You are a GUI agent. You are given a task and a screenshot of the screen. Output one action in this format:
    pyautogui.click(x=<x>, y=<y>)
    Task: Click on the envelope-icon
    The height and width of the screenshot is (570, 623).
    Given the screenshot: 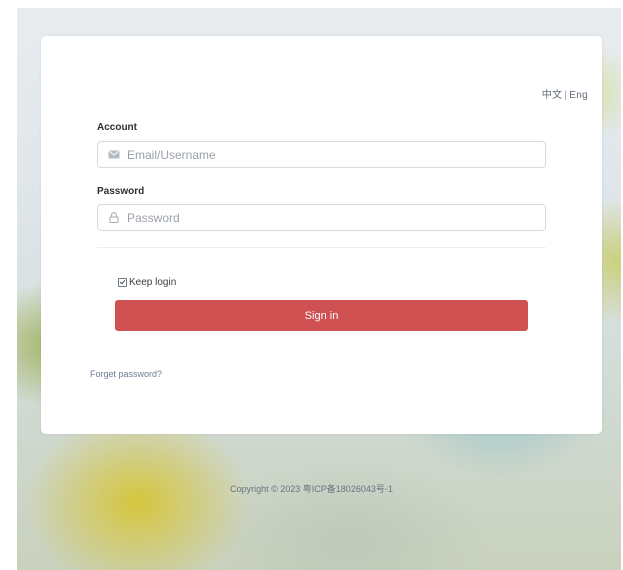 What is the action you would take?
    pyautogui.click(x=114, y=155)
    